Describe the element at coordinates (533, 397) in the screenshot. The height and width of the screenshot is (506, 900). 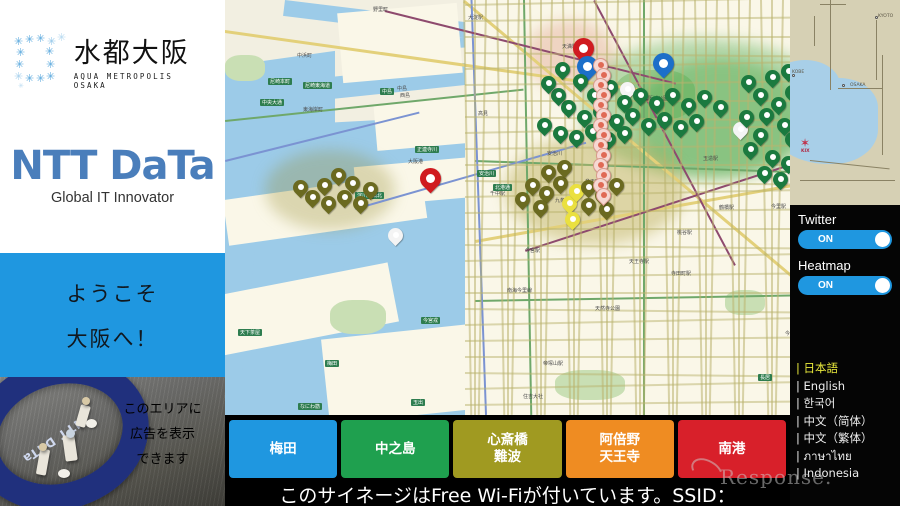
I see `map-label: 住吉大社` at that location.